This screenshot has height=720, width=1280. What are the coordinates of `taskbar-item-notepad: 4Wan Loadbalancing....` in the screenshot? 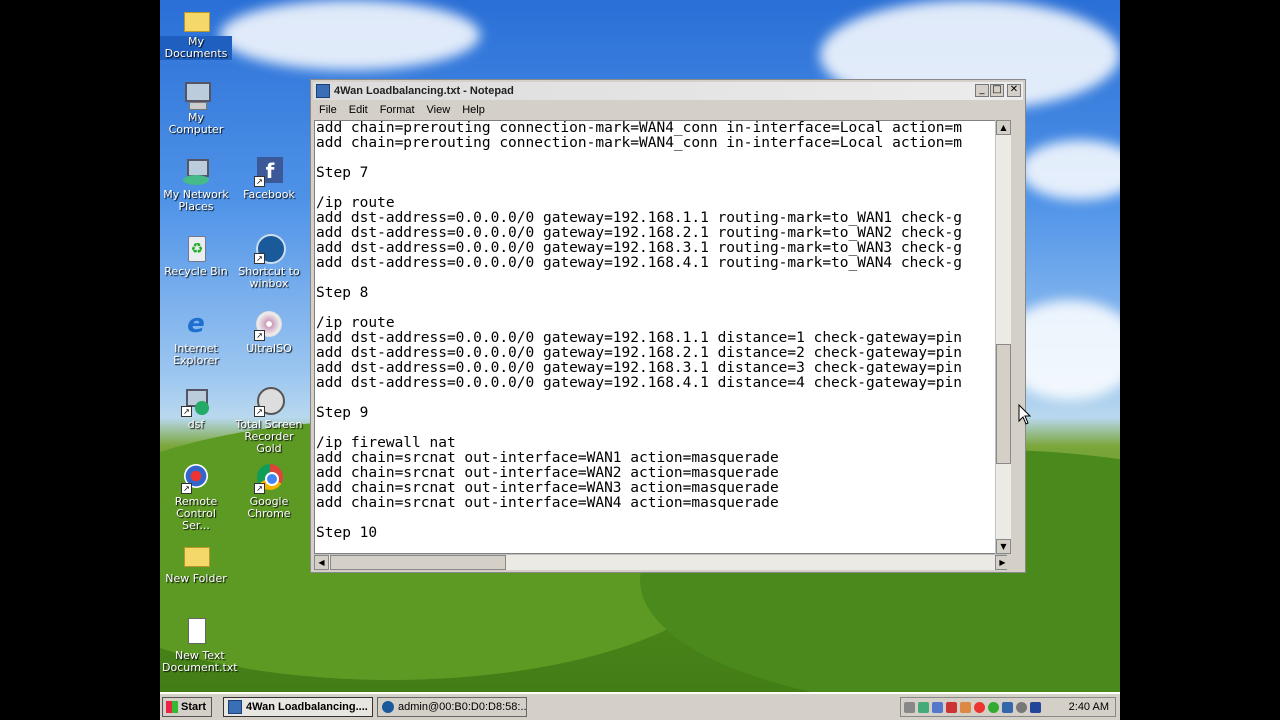 It's located at (298, 707).